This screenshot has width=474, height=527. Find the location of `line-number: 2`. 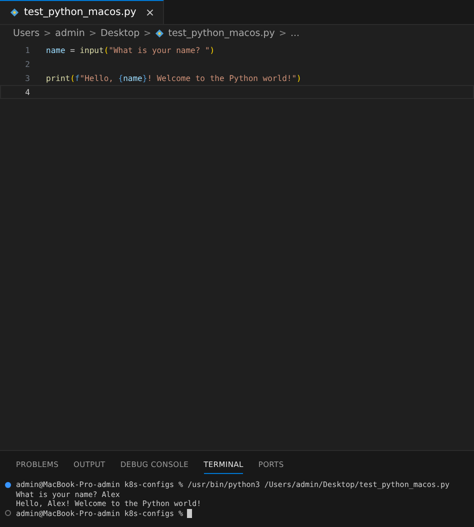

line-number: 2 is located at coordinates (27, 64).